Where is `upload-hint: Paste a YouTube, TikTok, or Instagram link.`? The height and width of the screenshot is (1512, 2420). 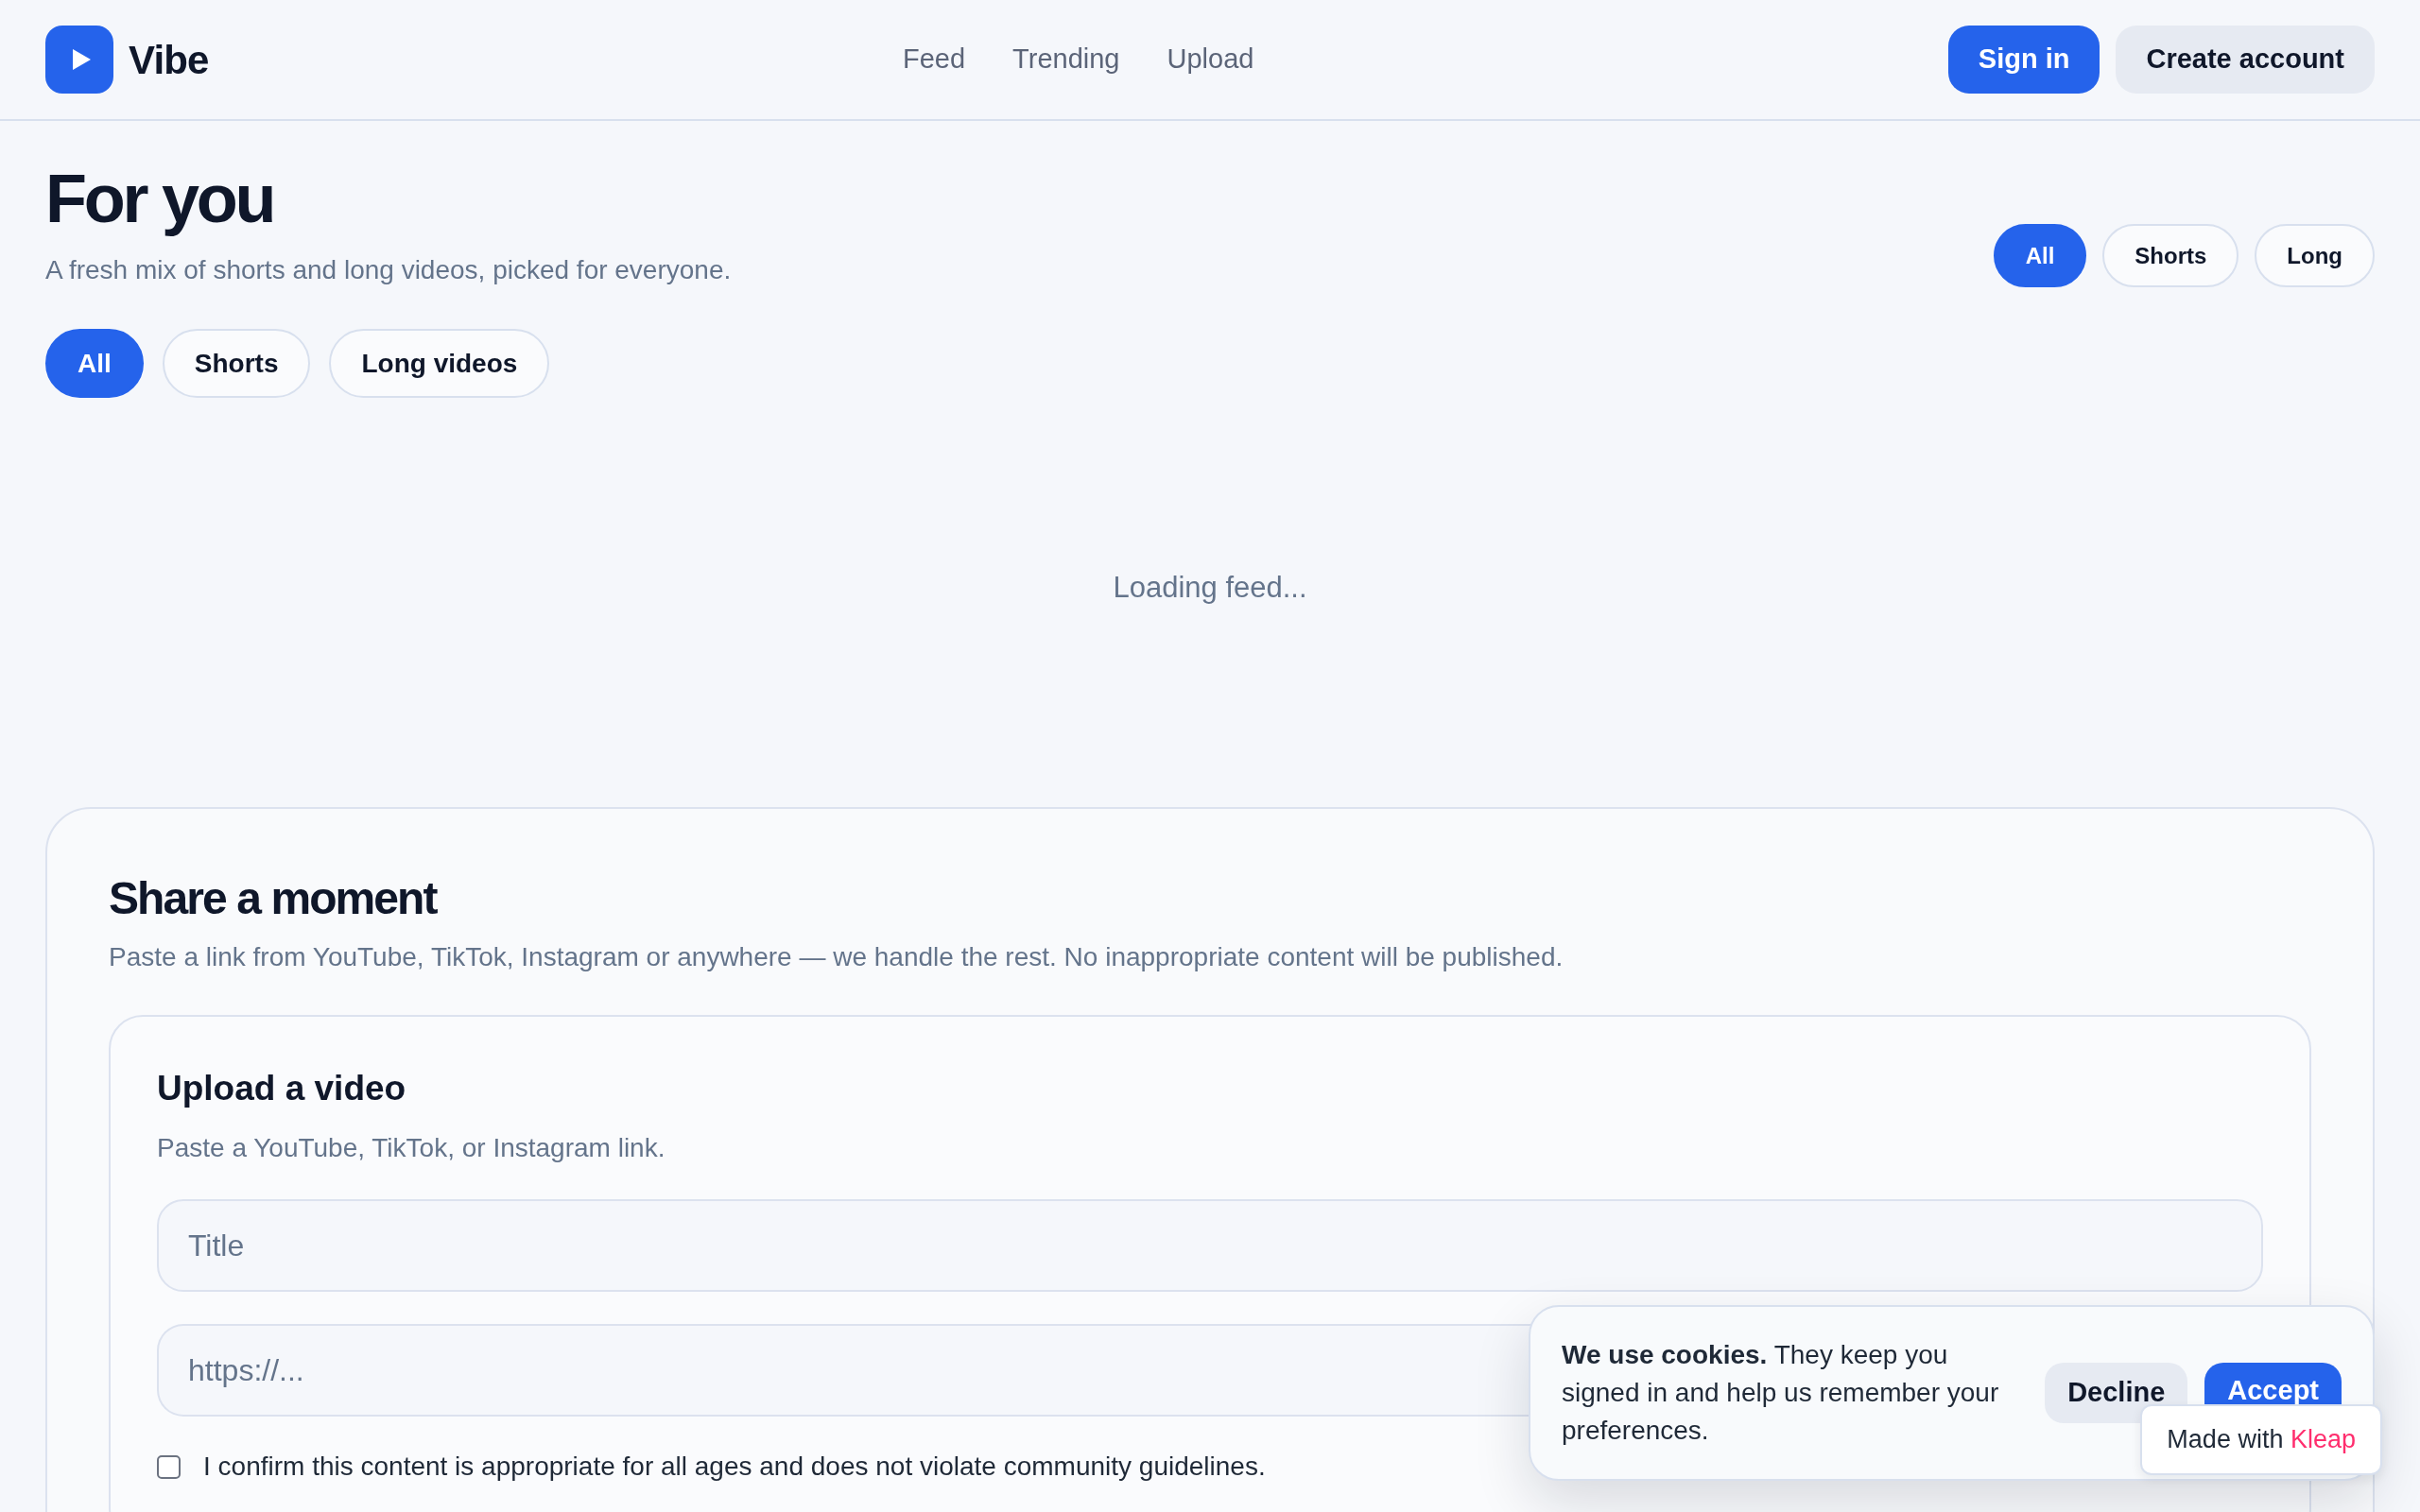
upload-hint: Paste a YouTube, TikTok, or Instagram link. is located at coordinates (411, 1148).